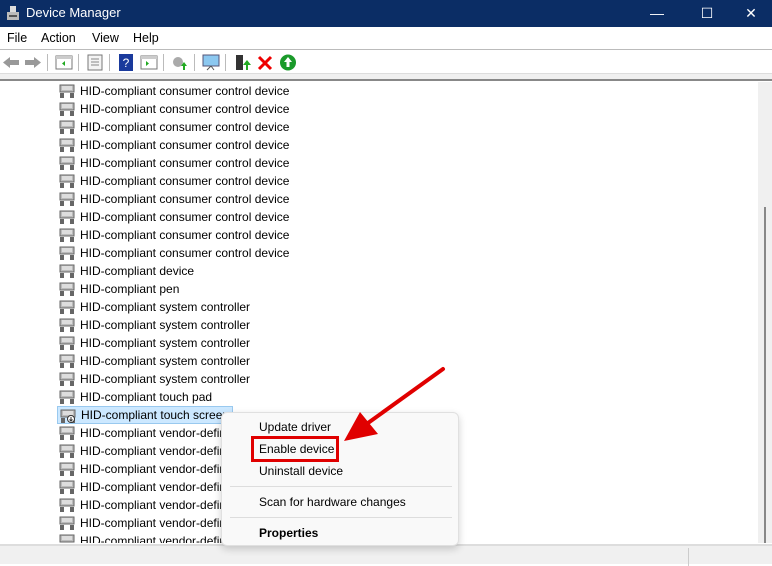 The image size is (772, 566). What do you see at coordinates (394, 404) in the screenshot?
I see `annotation-arrow` at bounding box center [394, 404].